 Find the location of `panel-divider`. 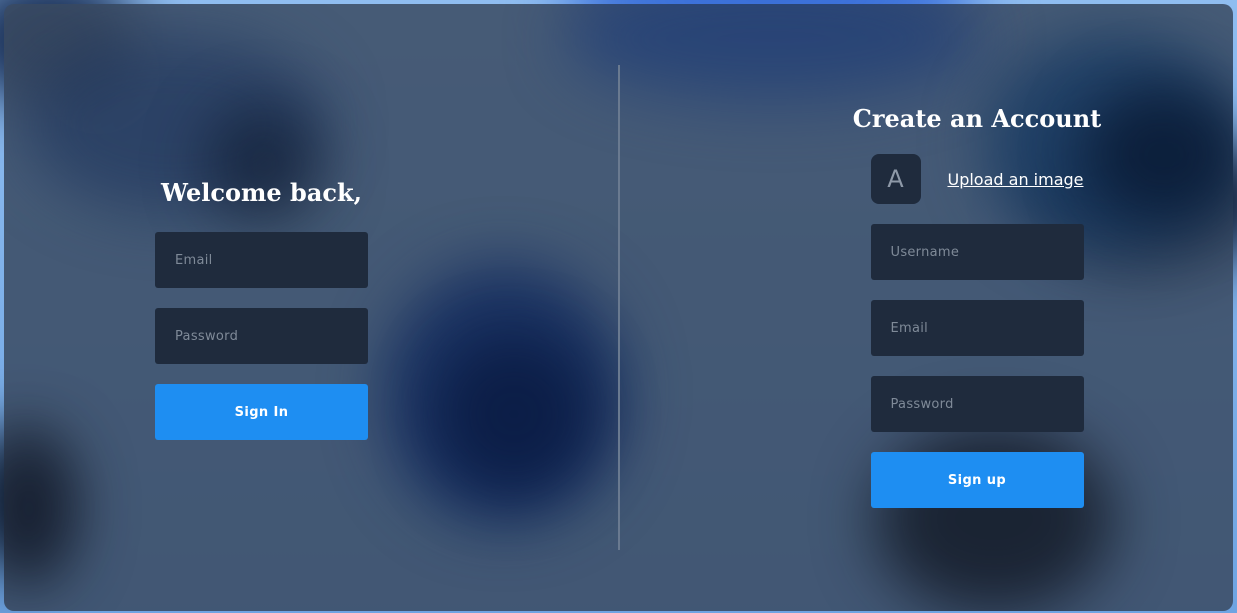

panel-divider is located at coordinates (619, 307).